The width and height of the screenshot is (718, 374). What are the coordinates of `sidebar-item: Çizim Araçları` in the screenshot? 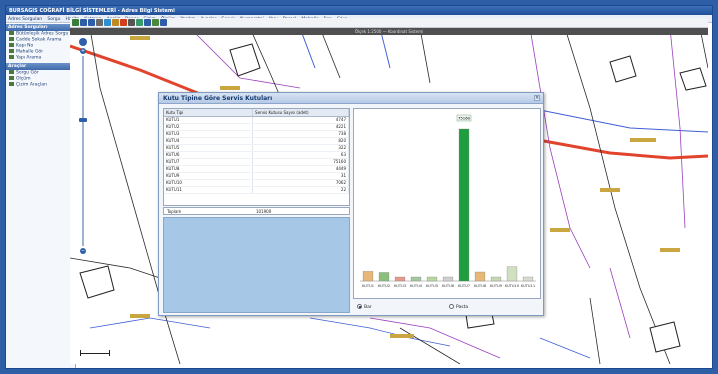 It's located at (40, 85).